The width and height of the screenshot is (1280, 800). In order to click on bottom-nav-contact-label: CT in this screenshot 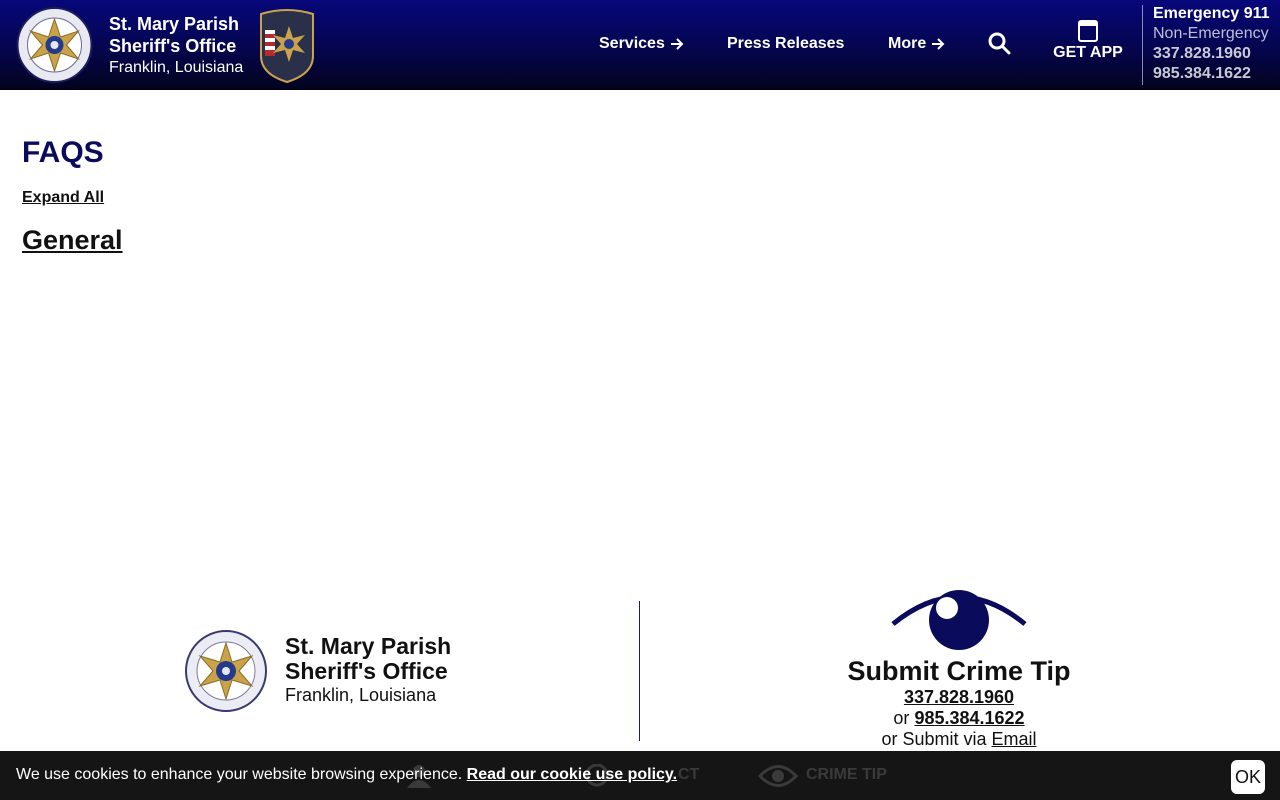, I will do `click(689, 774)`.